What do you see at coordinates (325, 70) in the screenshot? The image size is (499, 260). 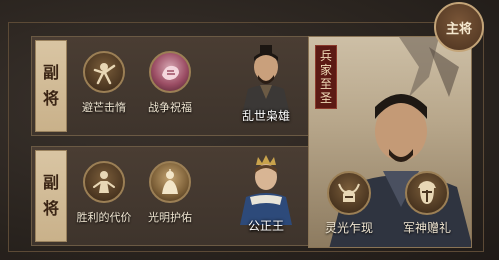 I see `title-char: 家` at bounding box center [325, 70].